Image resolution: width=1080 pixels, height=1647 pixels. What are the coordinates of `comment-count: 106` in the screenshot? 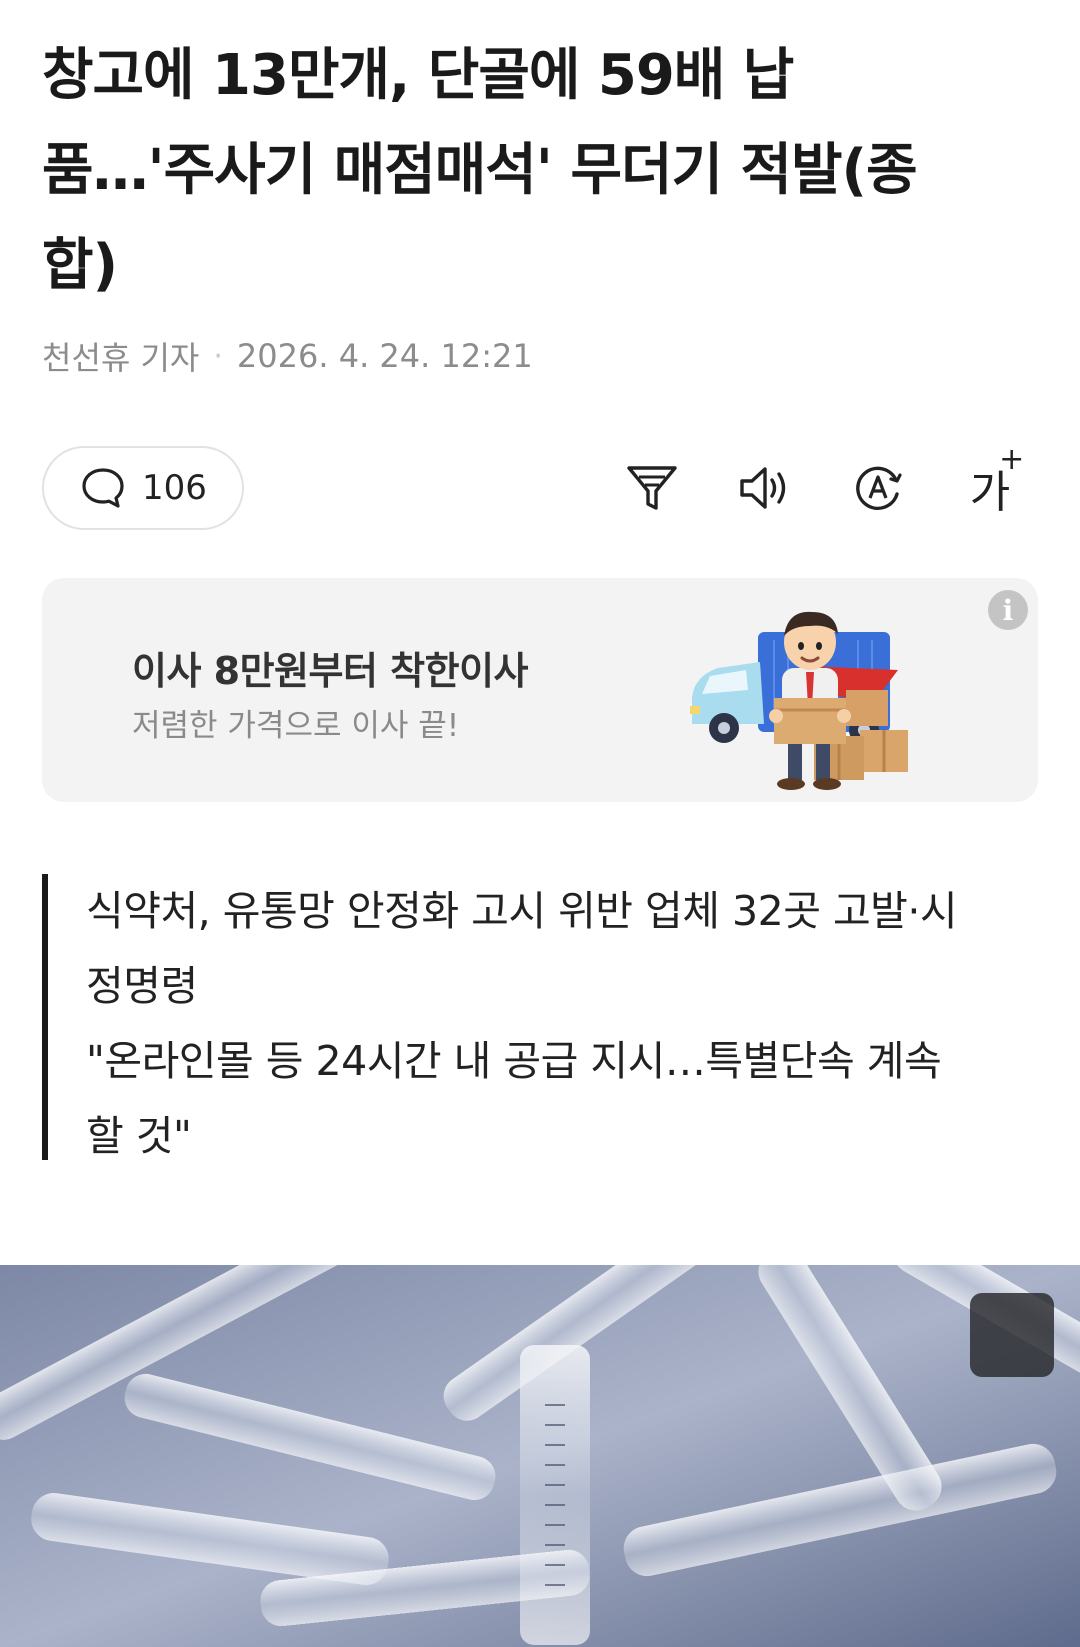 It's located at (174, 488).